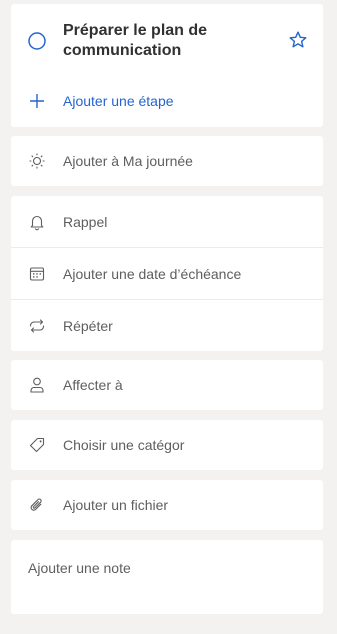  I want to click on circle-outline-icon, so click(37, 41).